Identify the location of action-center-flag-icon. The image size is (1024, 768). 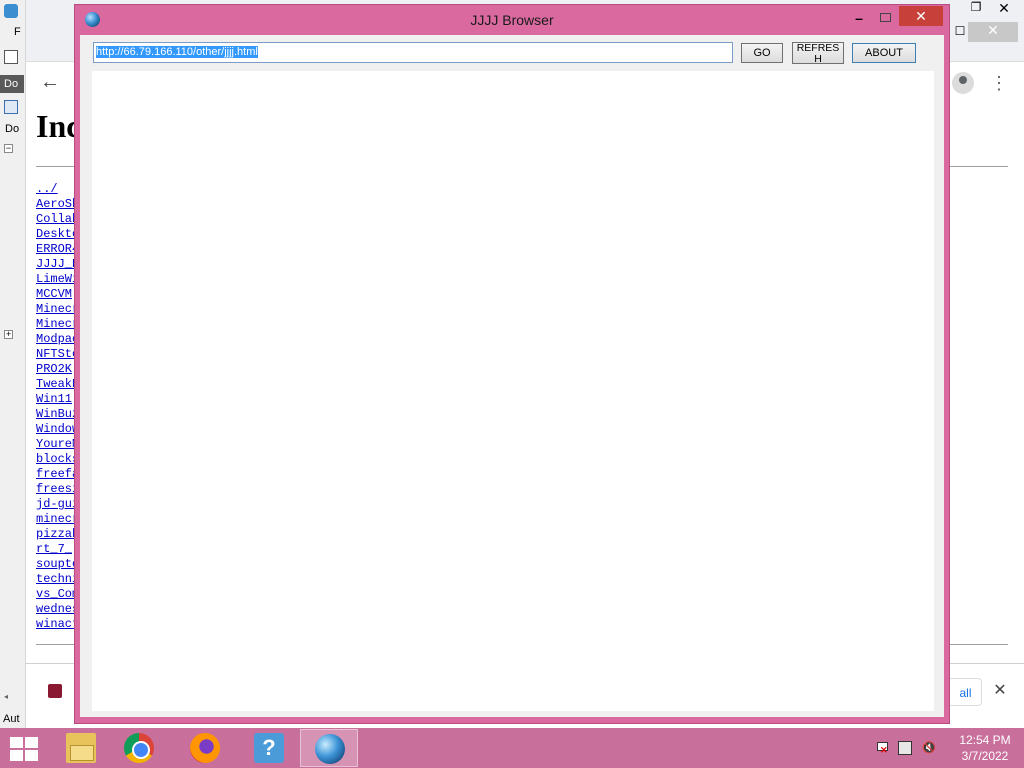
(881, 748).